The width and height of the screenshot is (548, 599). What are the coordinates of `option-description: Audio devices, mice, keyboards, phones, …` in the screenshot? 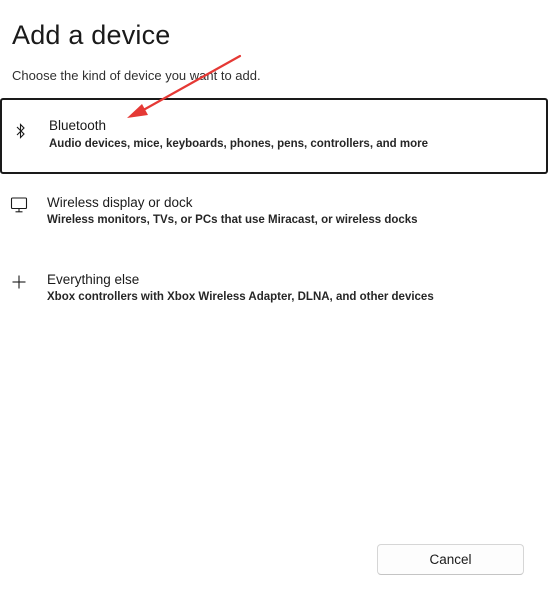 It's located at (238, 144).